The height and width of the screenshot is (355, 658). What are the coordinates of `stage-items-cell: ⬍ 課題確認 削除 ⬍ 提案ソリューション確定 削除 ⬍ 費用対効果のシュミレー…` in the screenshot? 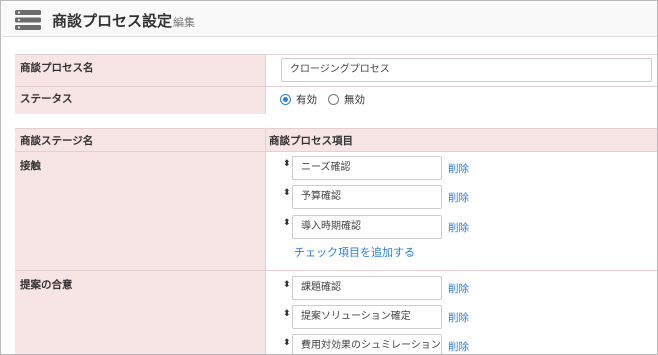 It's located at (461, 312).